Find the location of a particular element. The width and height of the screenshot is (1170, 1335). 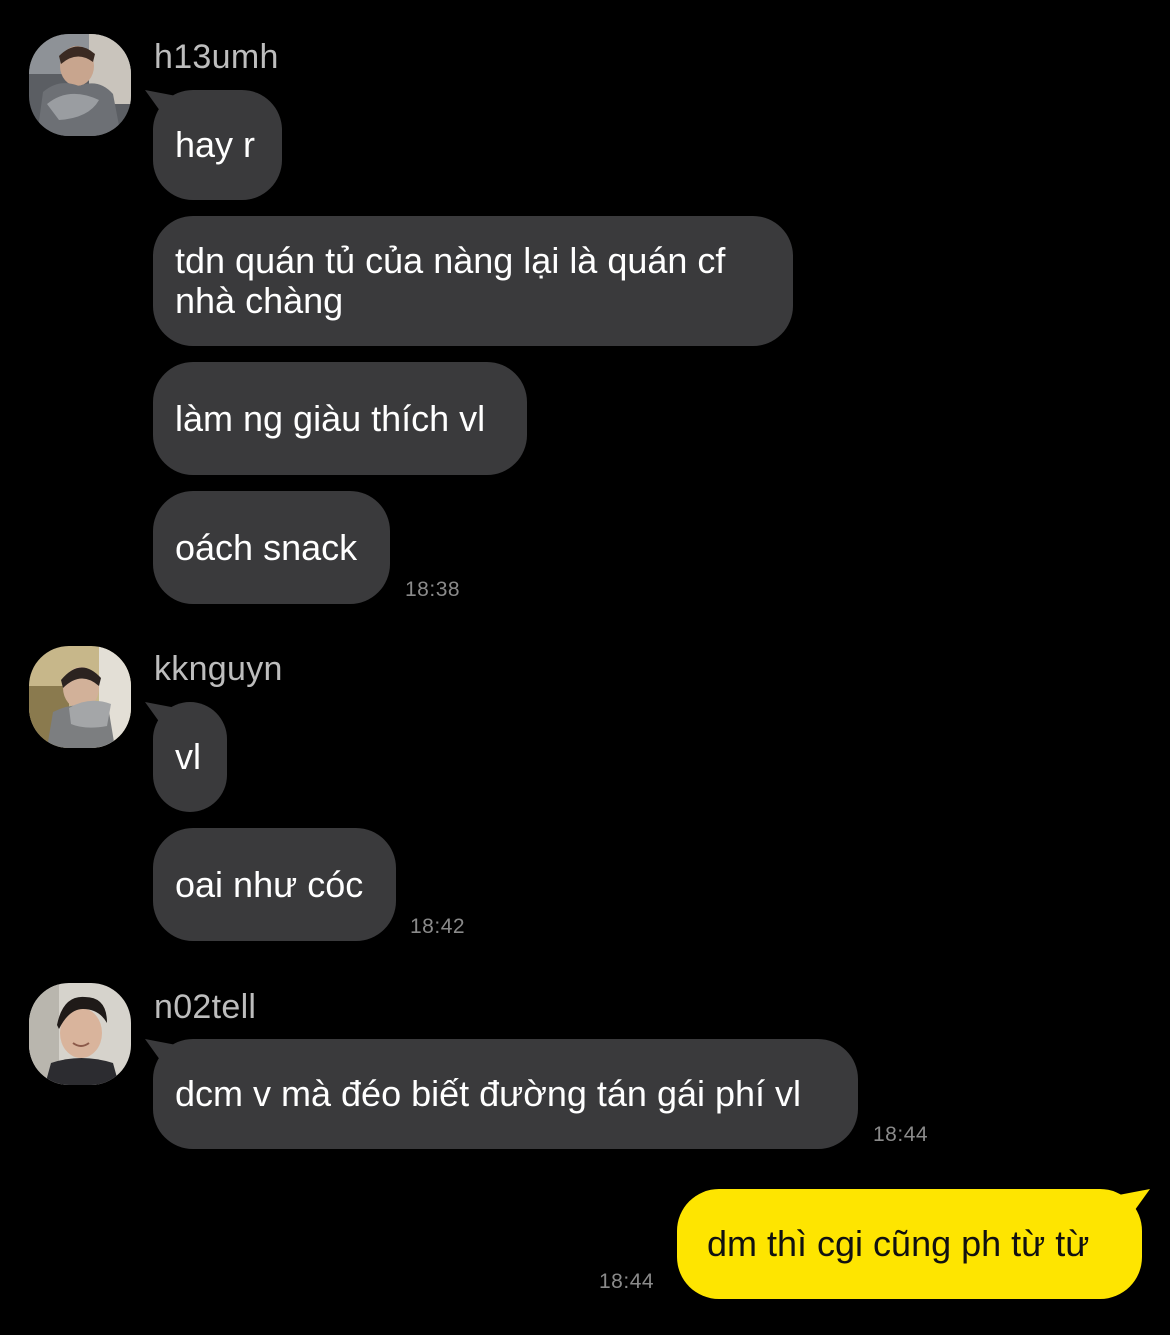

message-text: oai như cóc is located at coordinates (269, 884).